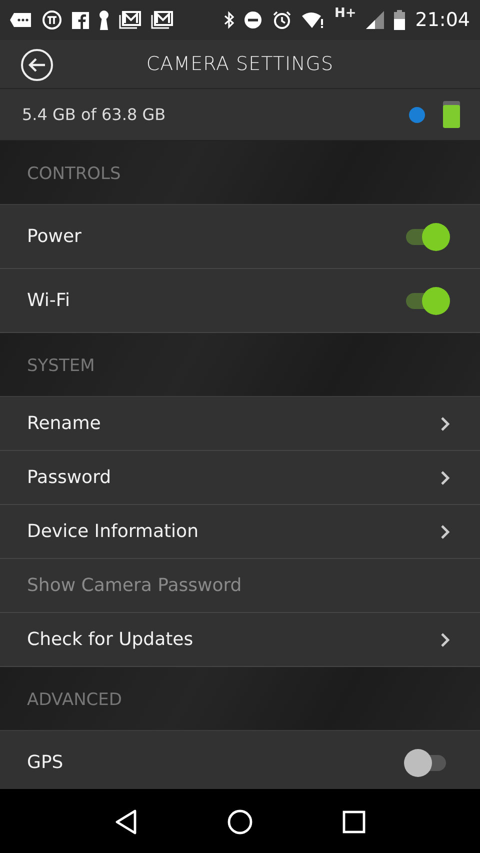 The height and width of the screenshot is (853, 480). What do you see at coordinates (400, 20) in the screenshot?
I see `battery-icon` at bounding box center [400, 20].